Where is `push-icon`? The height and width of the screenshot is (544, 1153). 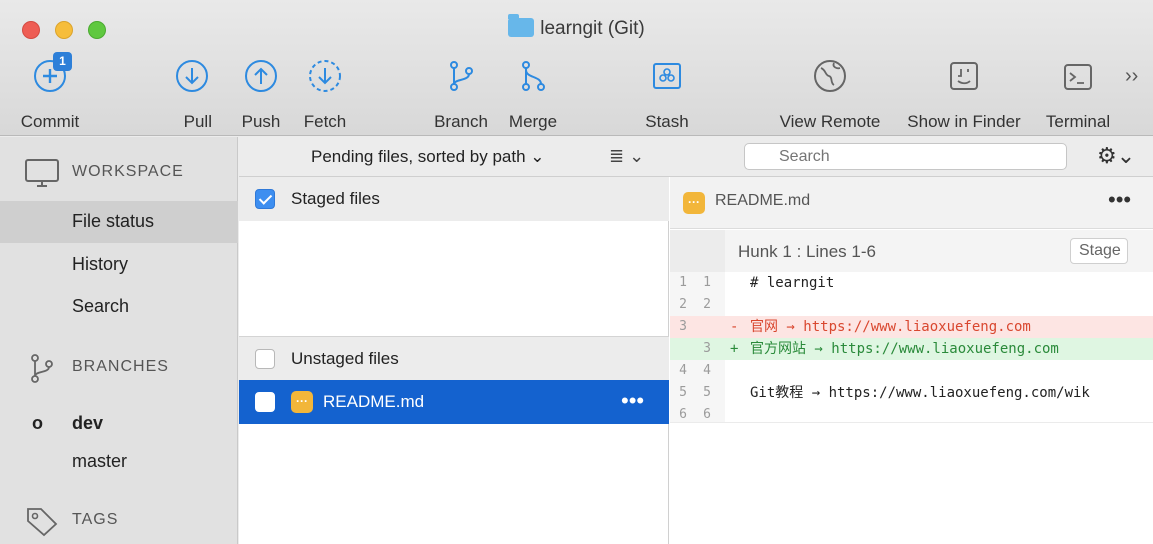 push-icon is located at coordinates (261, 76).